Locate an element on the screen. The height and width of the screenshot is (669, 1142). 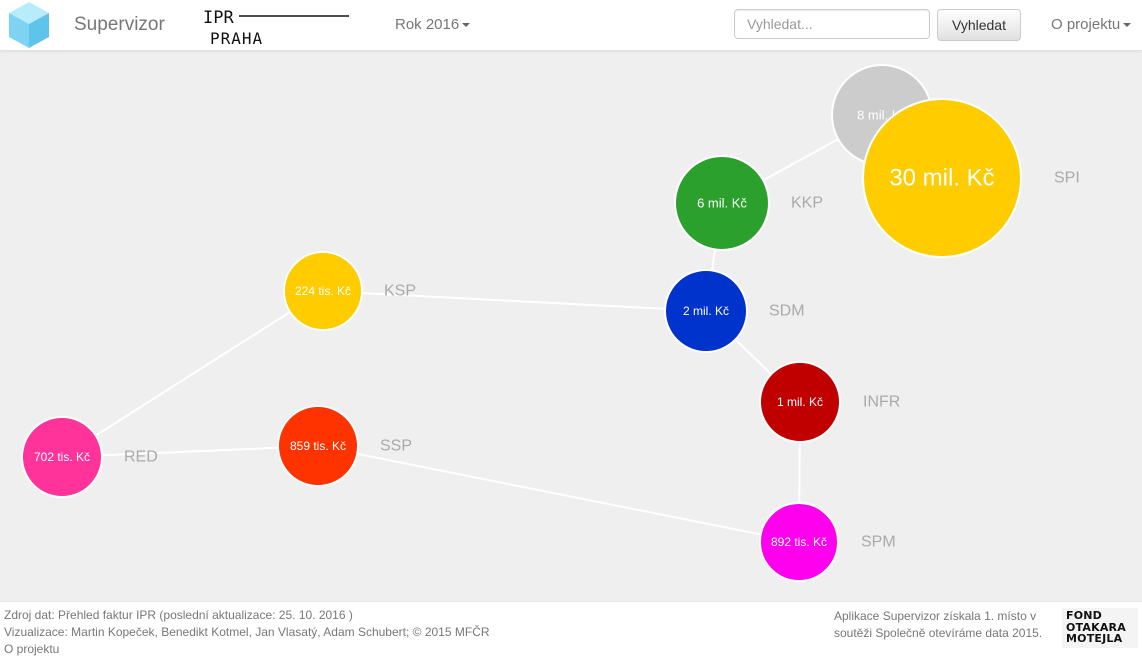
graph-node: 702 tis. Kč is located at coordinates (62, 457).